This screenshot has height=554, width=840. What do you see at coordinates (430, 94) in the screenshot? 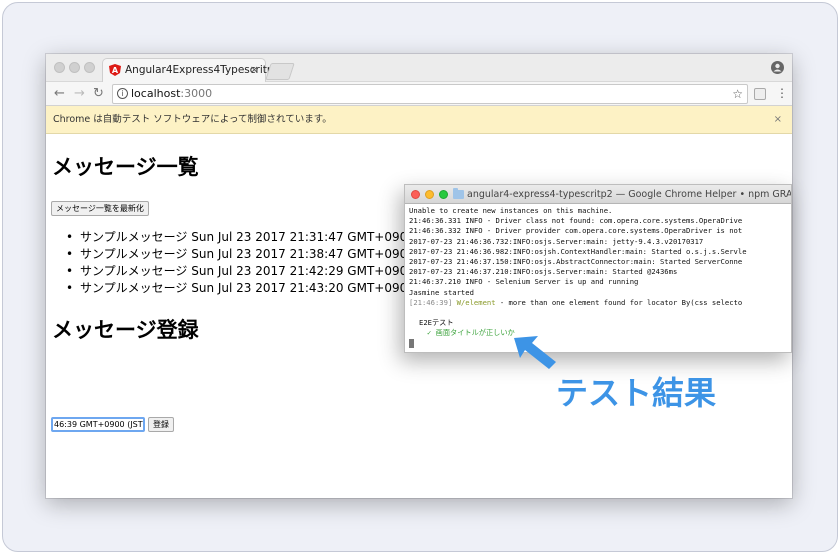
I see `address-bar: i localhost:3000 ☆` at bounding box center [430, 94].